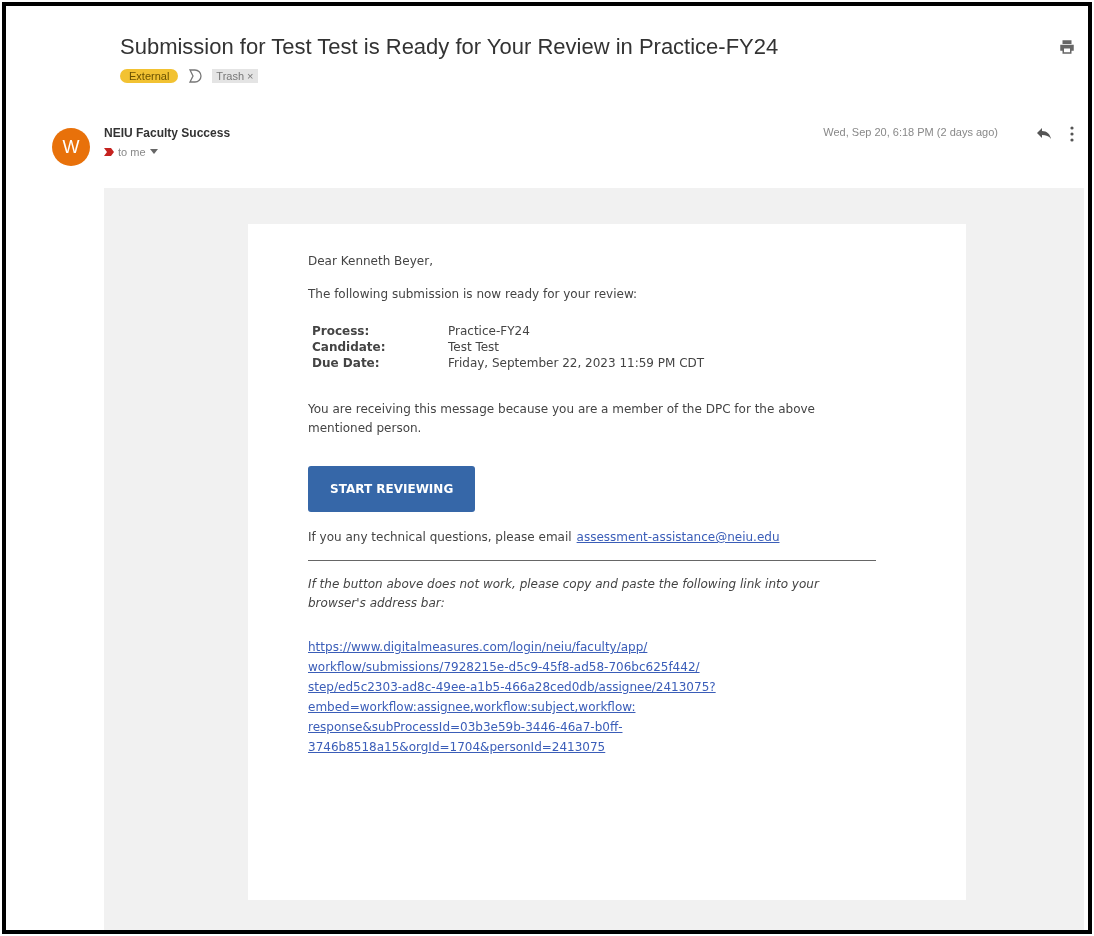 The width and height of the screenshot is (1094, 936). Describe the element at coordinates (910, 132) in the screenshot. I see `email-date: Wed, Sep 20, 6:18 PM (2 days ago)` at that location.